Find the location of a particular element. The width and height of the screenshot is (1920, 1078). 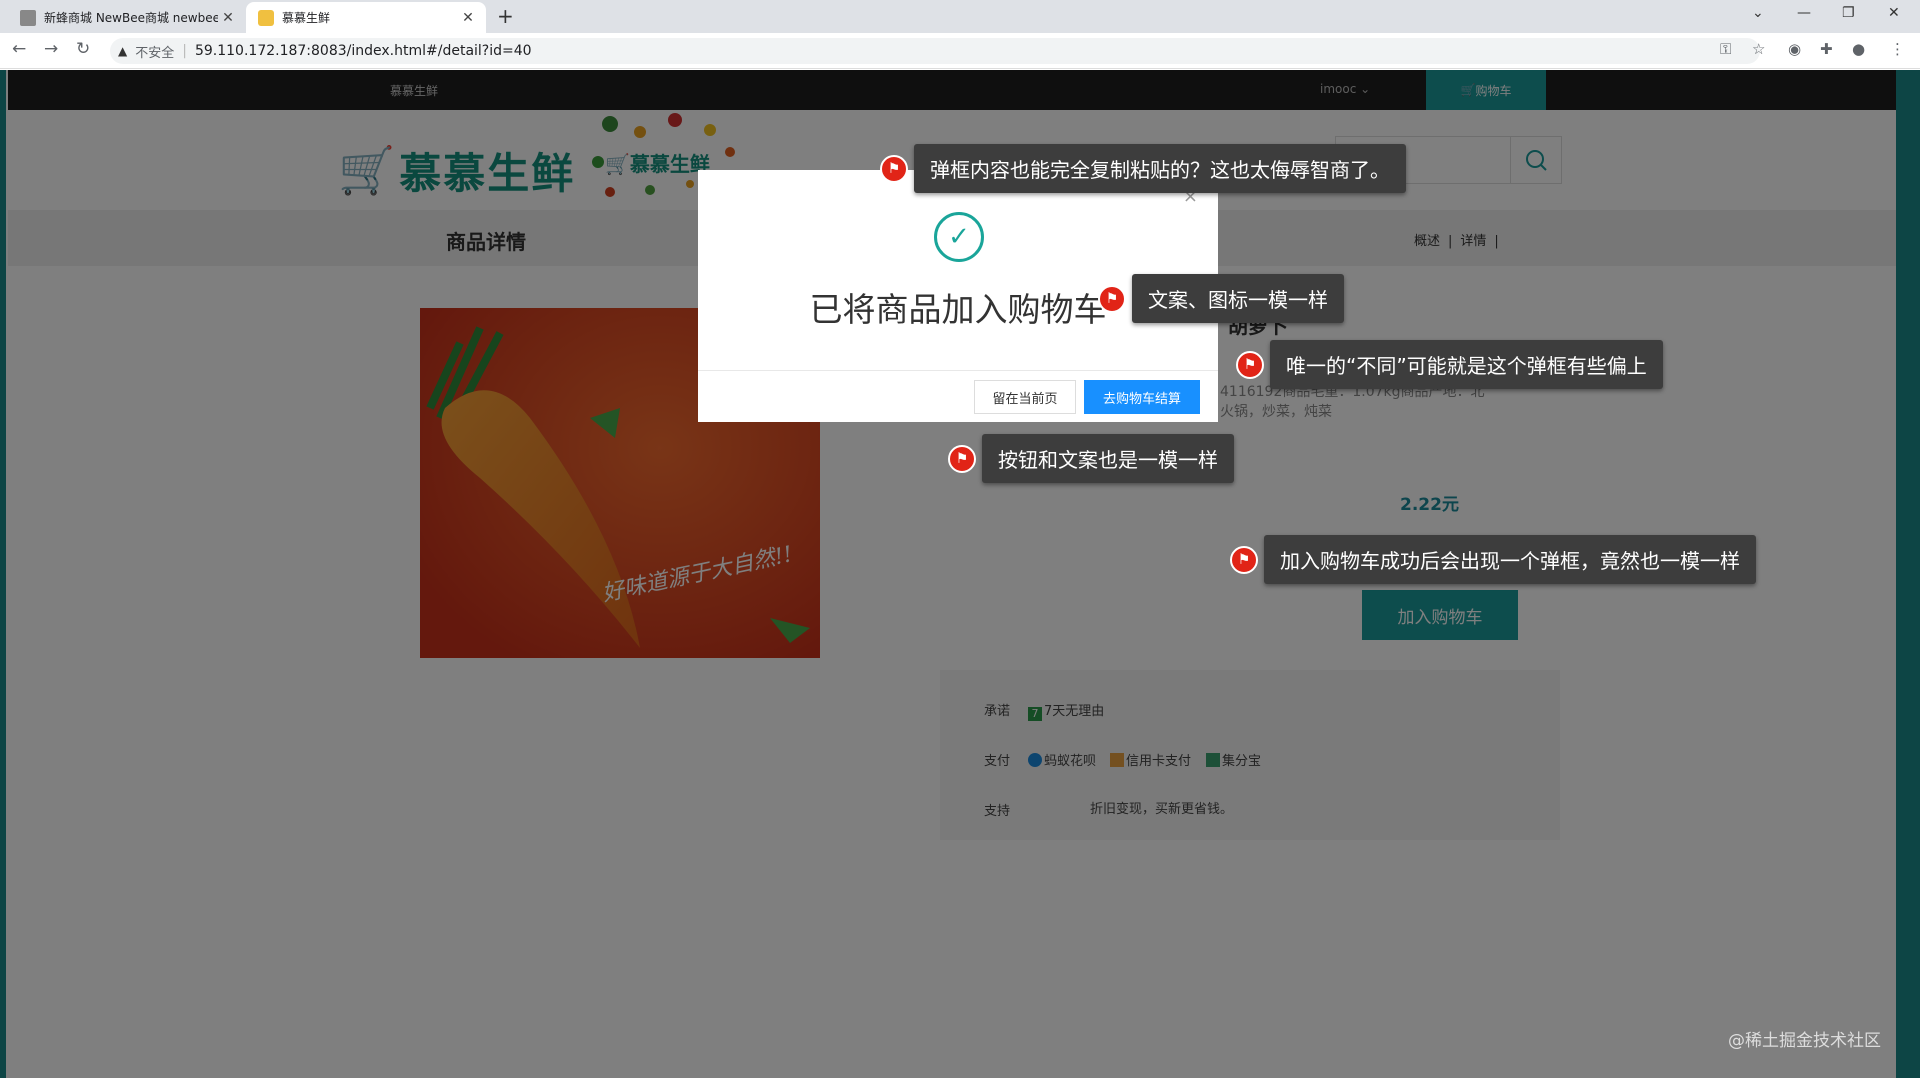

reload-icon: ↻ is located at coordinates (83, 49).